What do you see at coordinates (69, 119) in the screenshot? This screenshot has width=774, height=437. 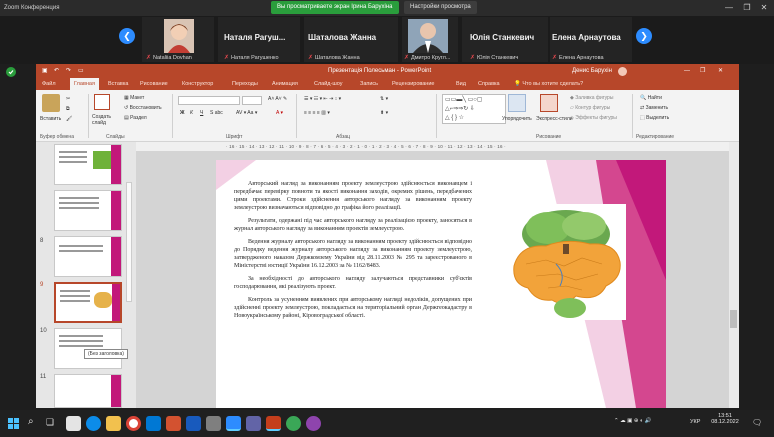 I see `format-painter-icon: 🖌` at bounding box center [69, 119].